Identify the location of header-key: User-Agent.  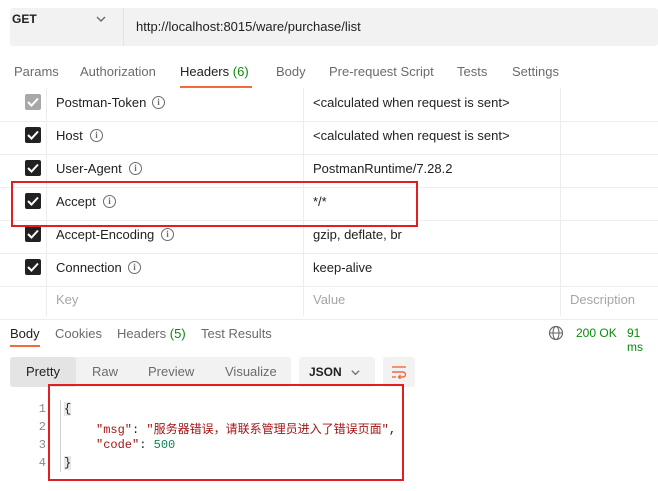
(89, 168).